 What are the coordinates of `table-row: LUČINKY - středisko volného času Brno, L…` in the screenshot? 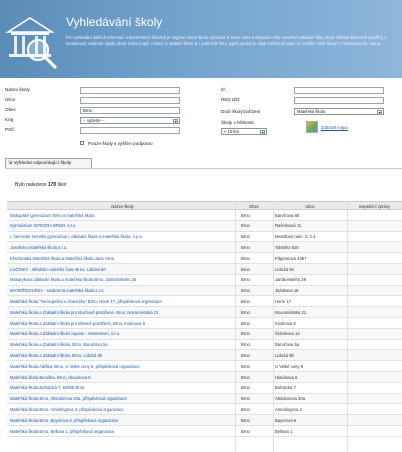 It's located at (204, 269).